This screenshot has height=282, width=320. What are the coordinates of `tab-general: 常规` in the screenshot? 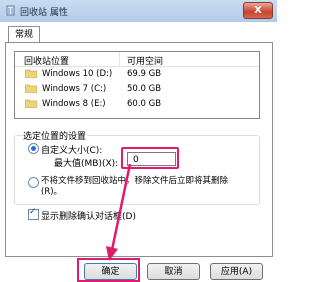 It's located at (24, 34).